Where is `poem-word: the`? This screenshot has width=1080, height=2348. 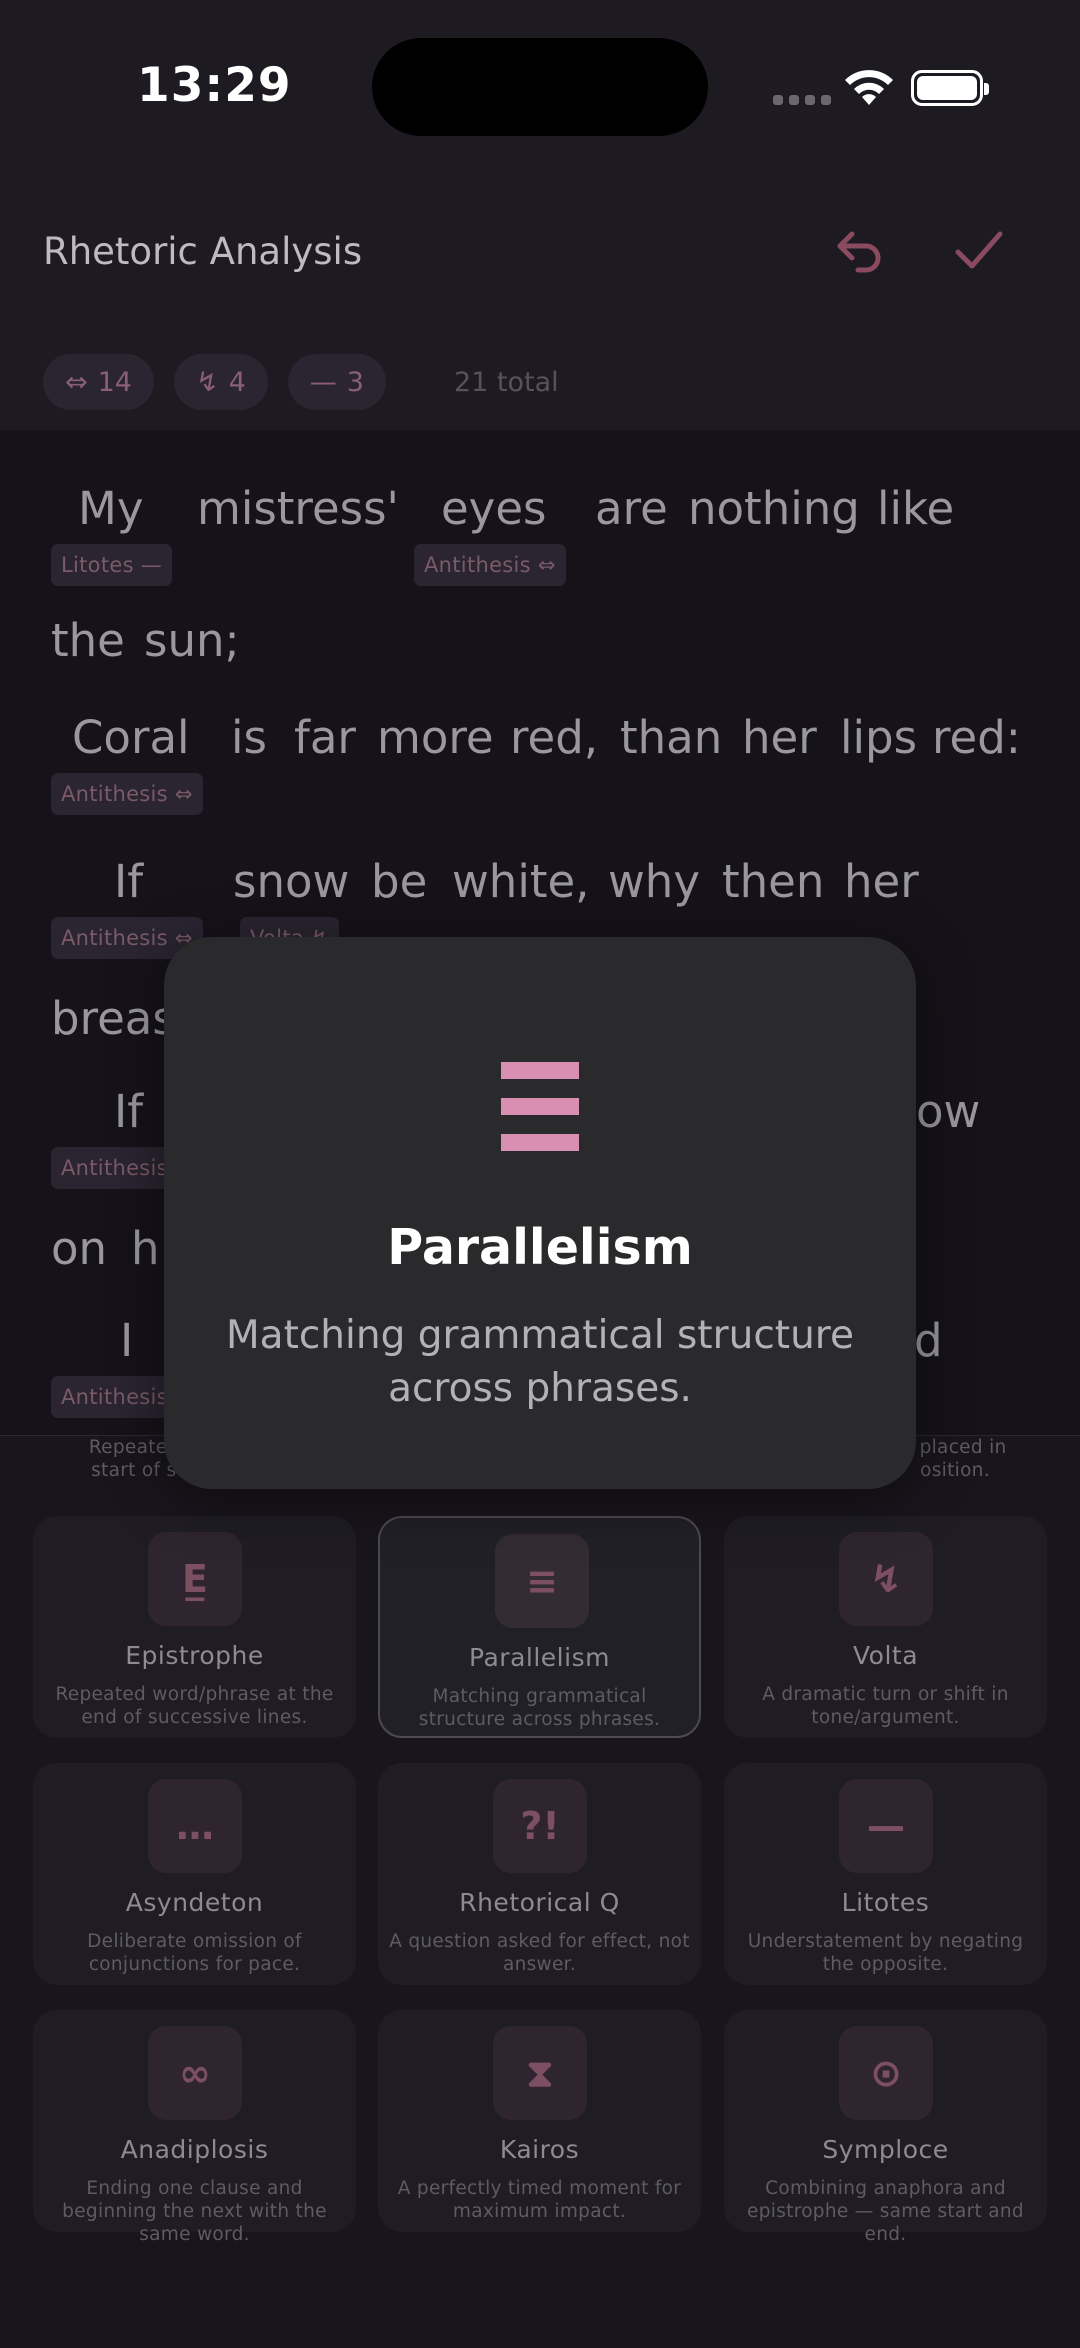 poem-word: the is located at coordinates (88, 640).